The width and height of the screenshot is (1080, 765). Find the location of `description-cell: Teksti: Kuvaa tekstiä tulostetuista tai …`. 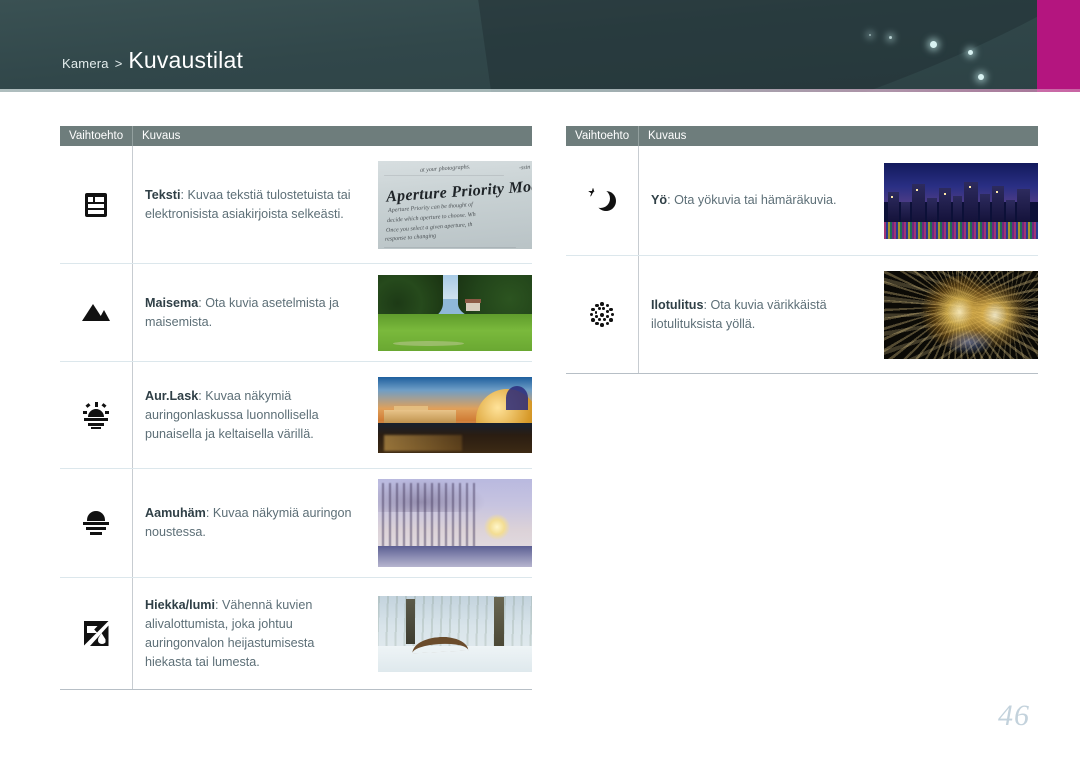

description-cell: Teksti: Kuvaa tekstiä tulostetuista tai … is located at coordinates (332, 204).